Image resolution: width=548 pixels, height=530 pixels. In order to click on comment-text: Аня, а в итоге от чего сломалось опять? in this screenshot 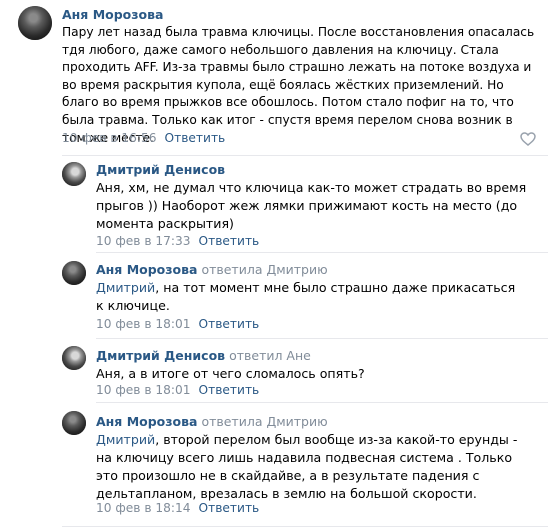, I will do `click(230, 373)`.